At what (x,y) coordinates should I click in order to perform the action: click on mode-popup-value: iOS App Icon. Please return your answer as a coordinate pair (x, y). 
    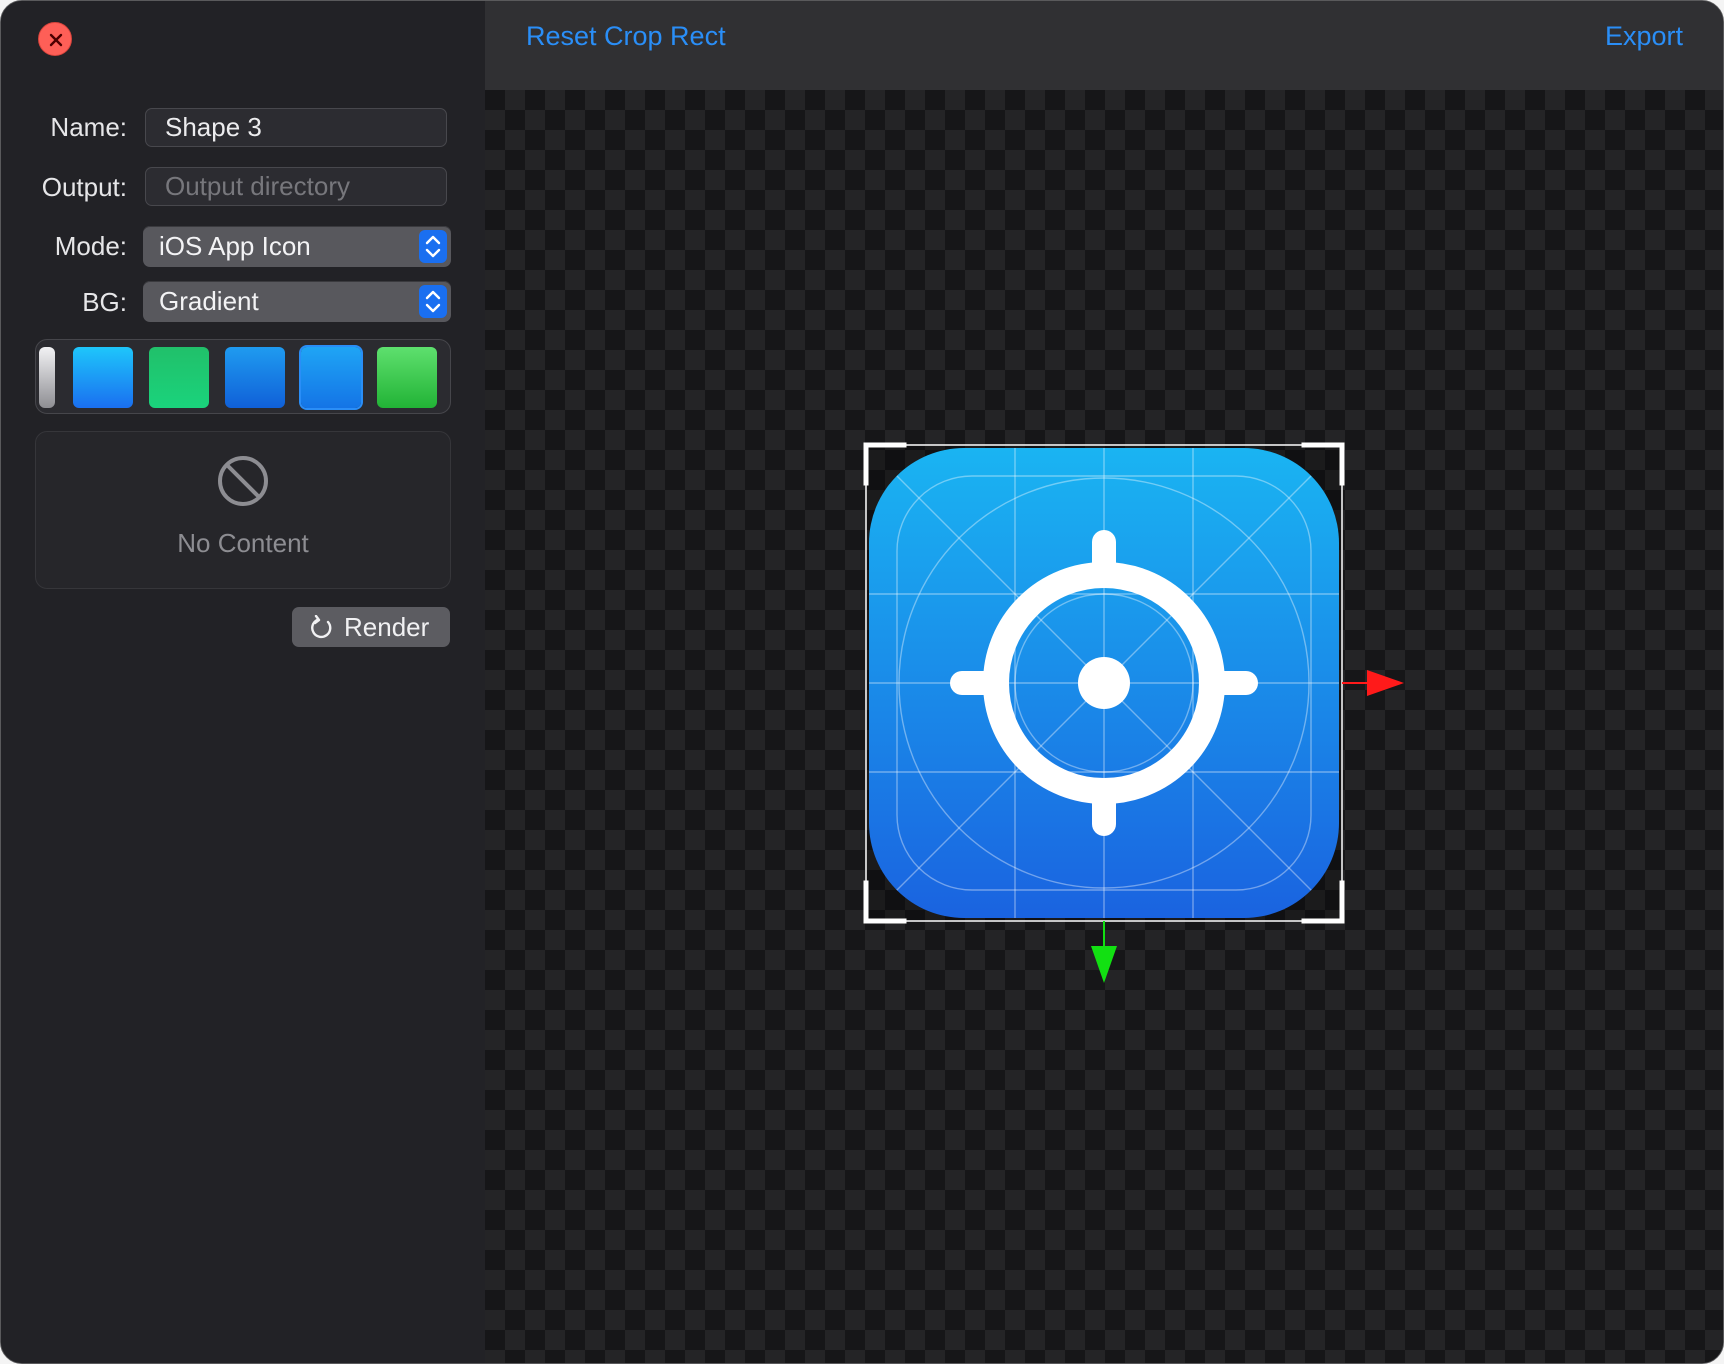
    Looking at the image, I should click on (235, 246).